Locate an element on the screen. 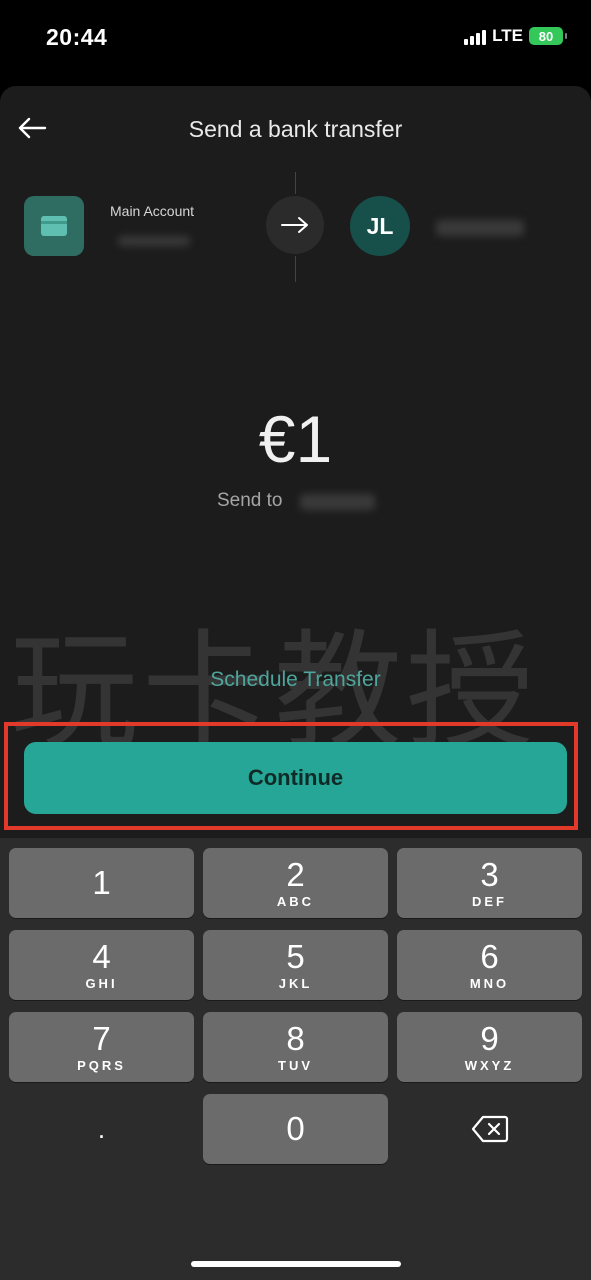  key-number: 3 is located at coordinates (489, 874).